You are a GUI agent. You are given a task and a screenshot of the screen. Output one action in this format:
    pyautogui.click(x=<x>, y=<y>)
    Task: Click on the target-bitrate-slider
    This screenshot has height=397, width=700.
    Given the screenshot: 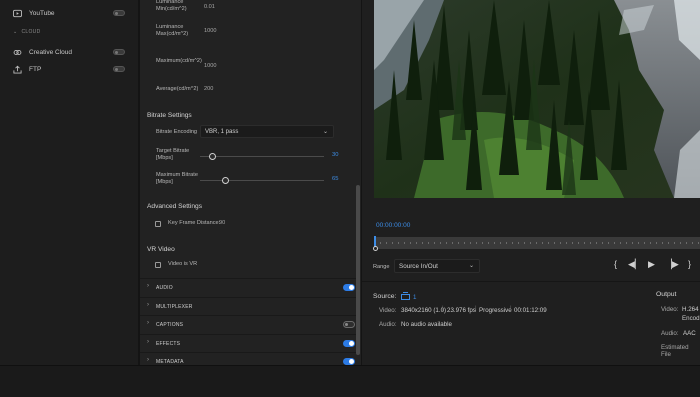 What is the action you would take?
    pyautogui.click(x=262, y=156)
    